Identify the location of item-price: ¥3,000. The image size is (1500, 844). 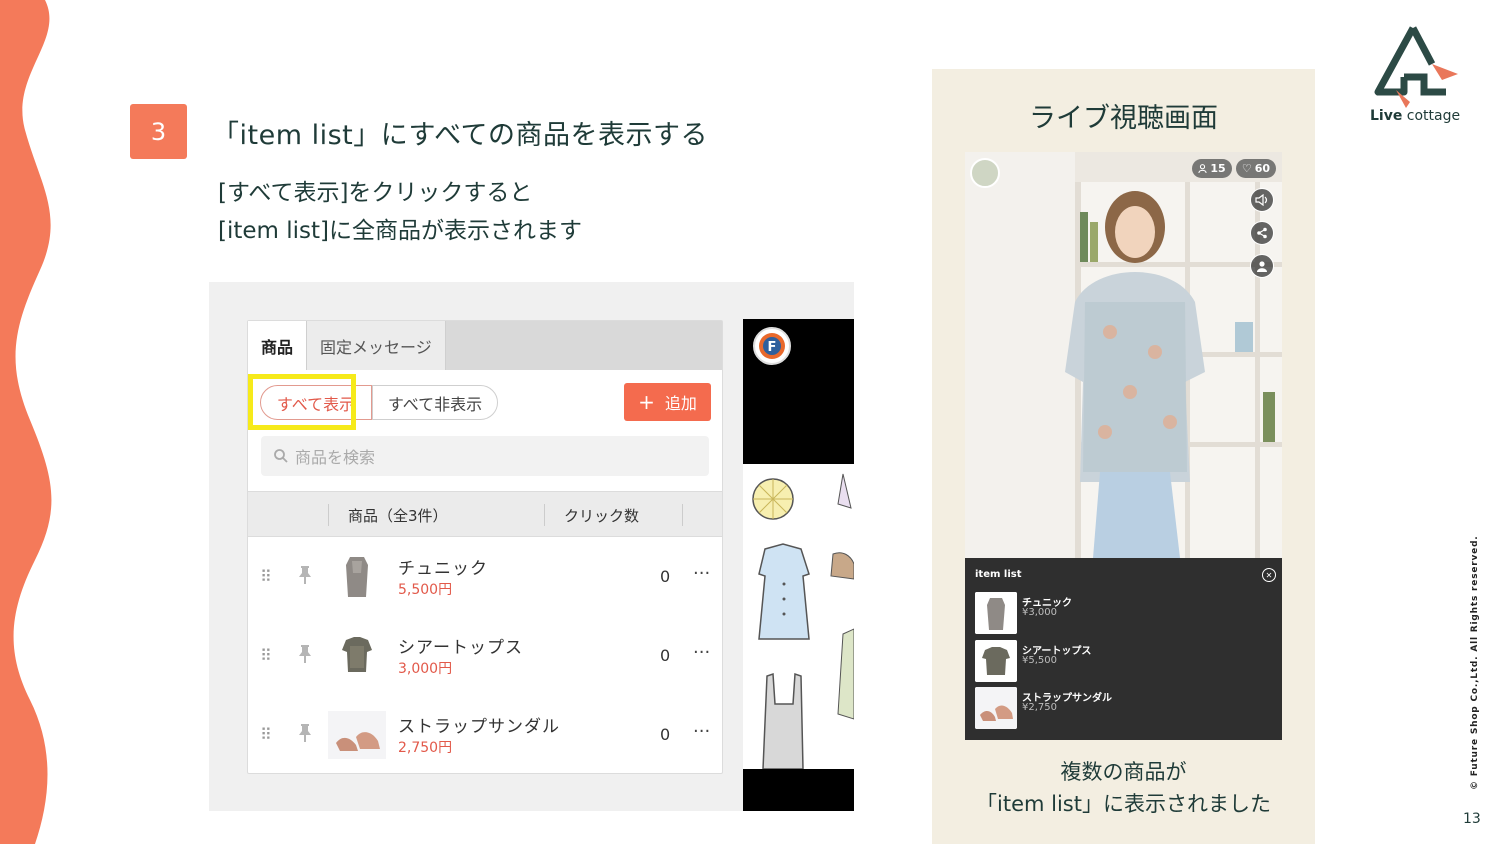
(1039, 612).